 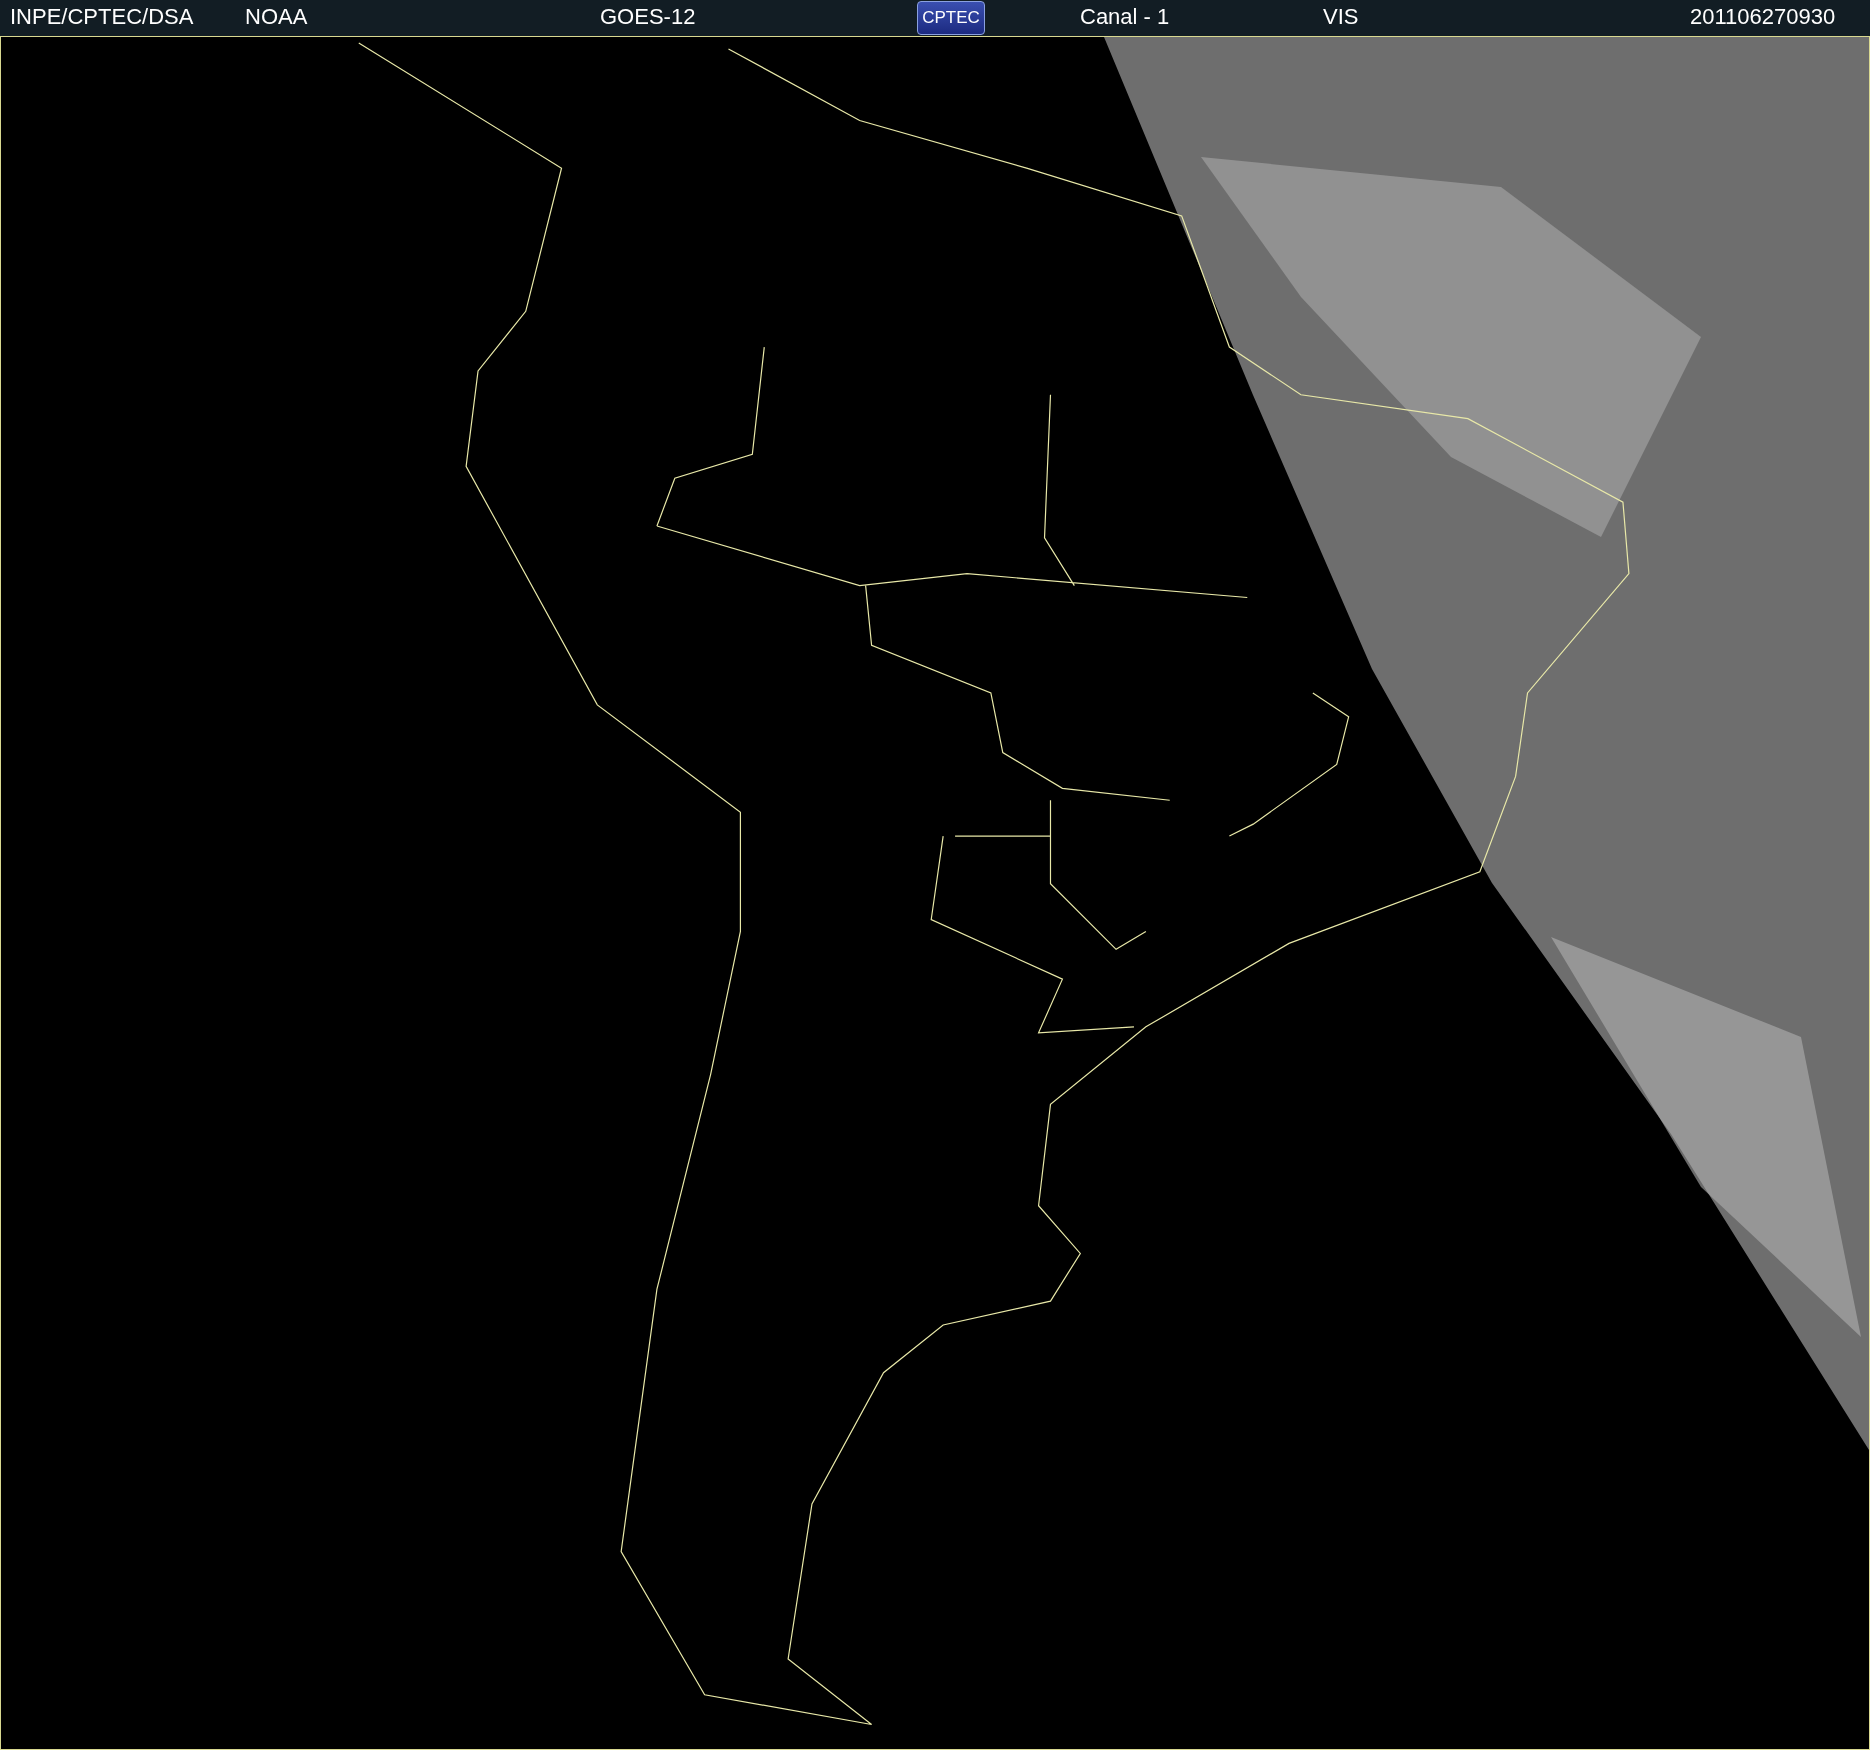 What do you see at coordinates (1341, 16) in the screenshot?
I see `header-label: VIS` at bounding box center [1341, 16].